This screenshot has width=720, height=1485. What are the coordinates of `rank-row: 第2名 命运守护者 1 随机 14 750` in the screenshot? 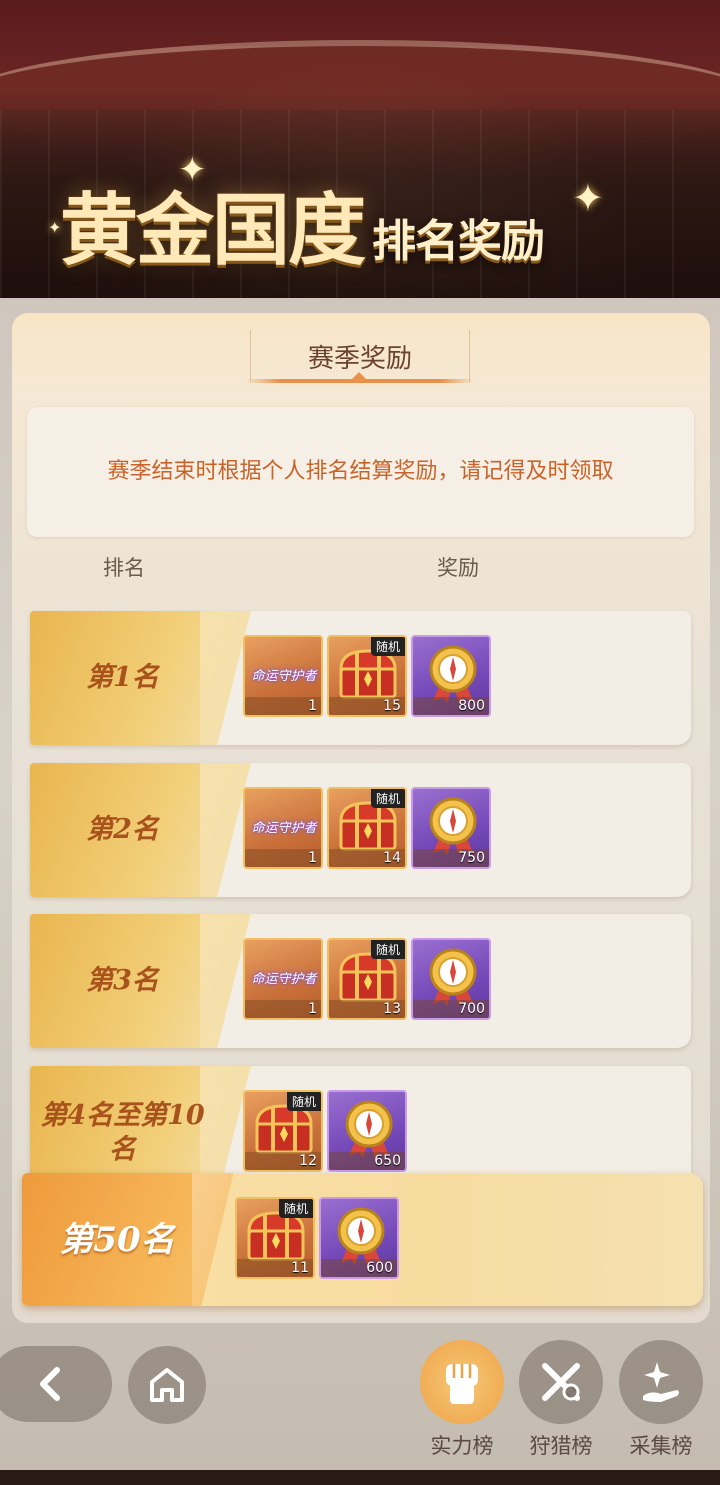 It's located at (360, 830).